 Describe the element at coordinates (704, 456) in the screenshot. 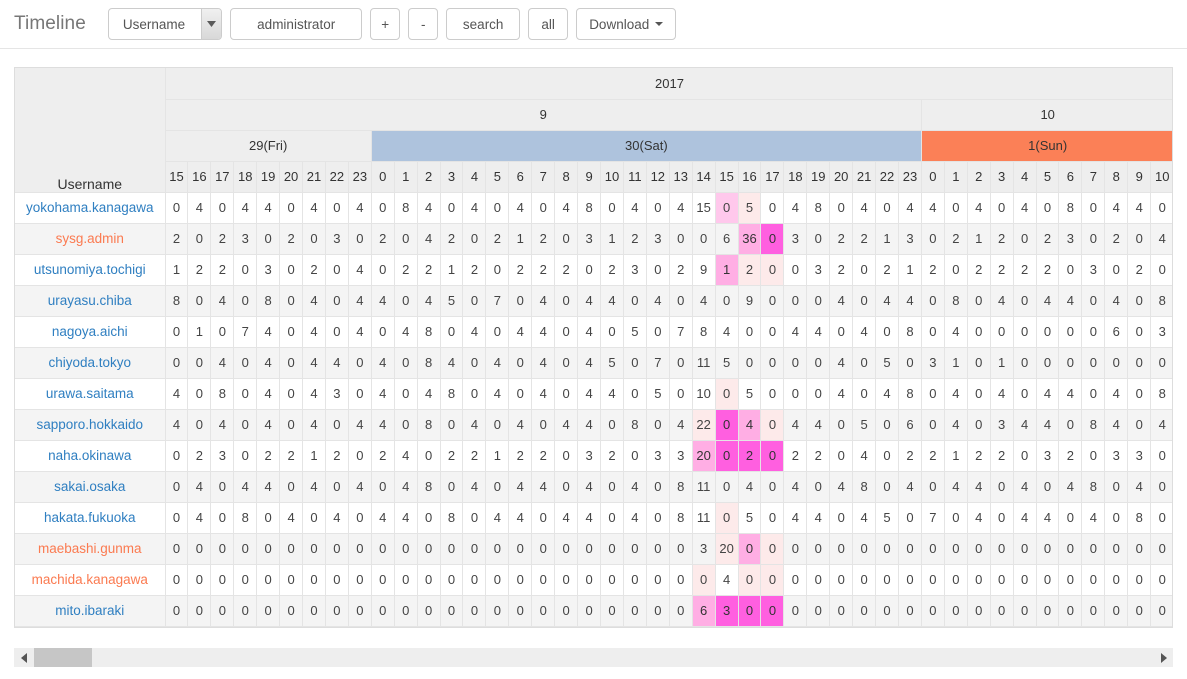

I see `activity-cell: 20` at that location.